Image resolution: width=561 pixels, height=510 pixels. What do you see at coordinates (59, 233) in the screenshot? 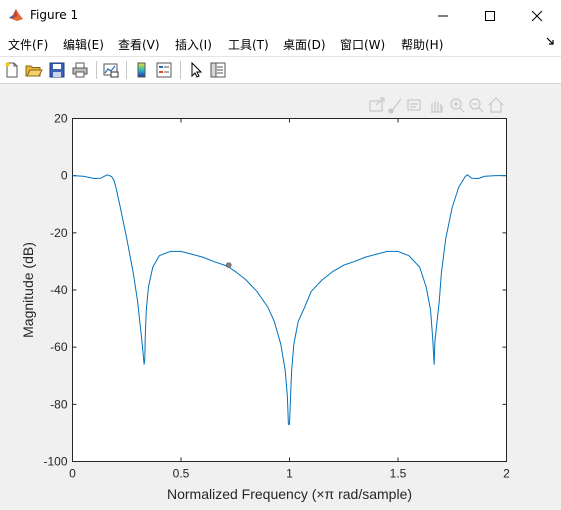
I see `y-tick-label: -20` at bounding box center [59, 233].